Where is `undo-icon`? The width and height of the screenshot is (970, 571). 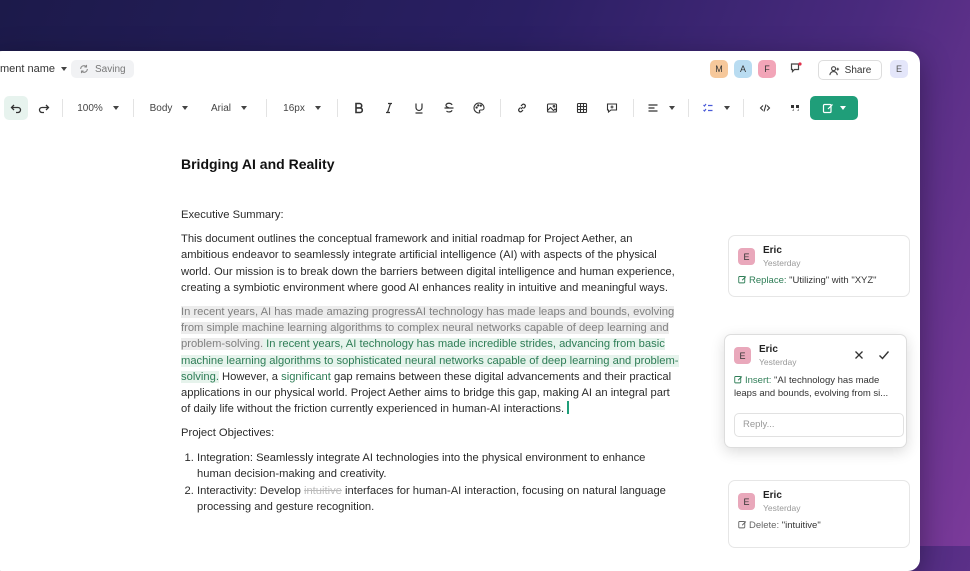 undo-icon is located at coordinates (16, 109).